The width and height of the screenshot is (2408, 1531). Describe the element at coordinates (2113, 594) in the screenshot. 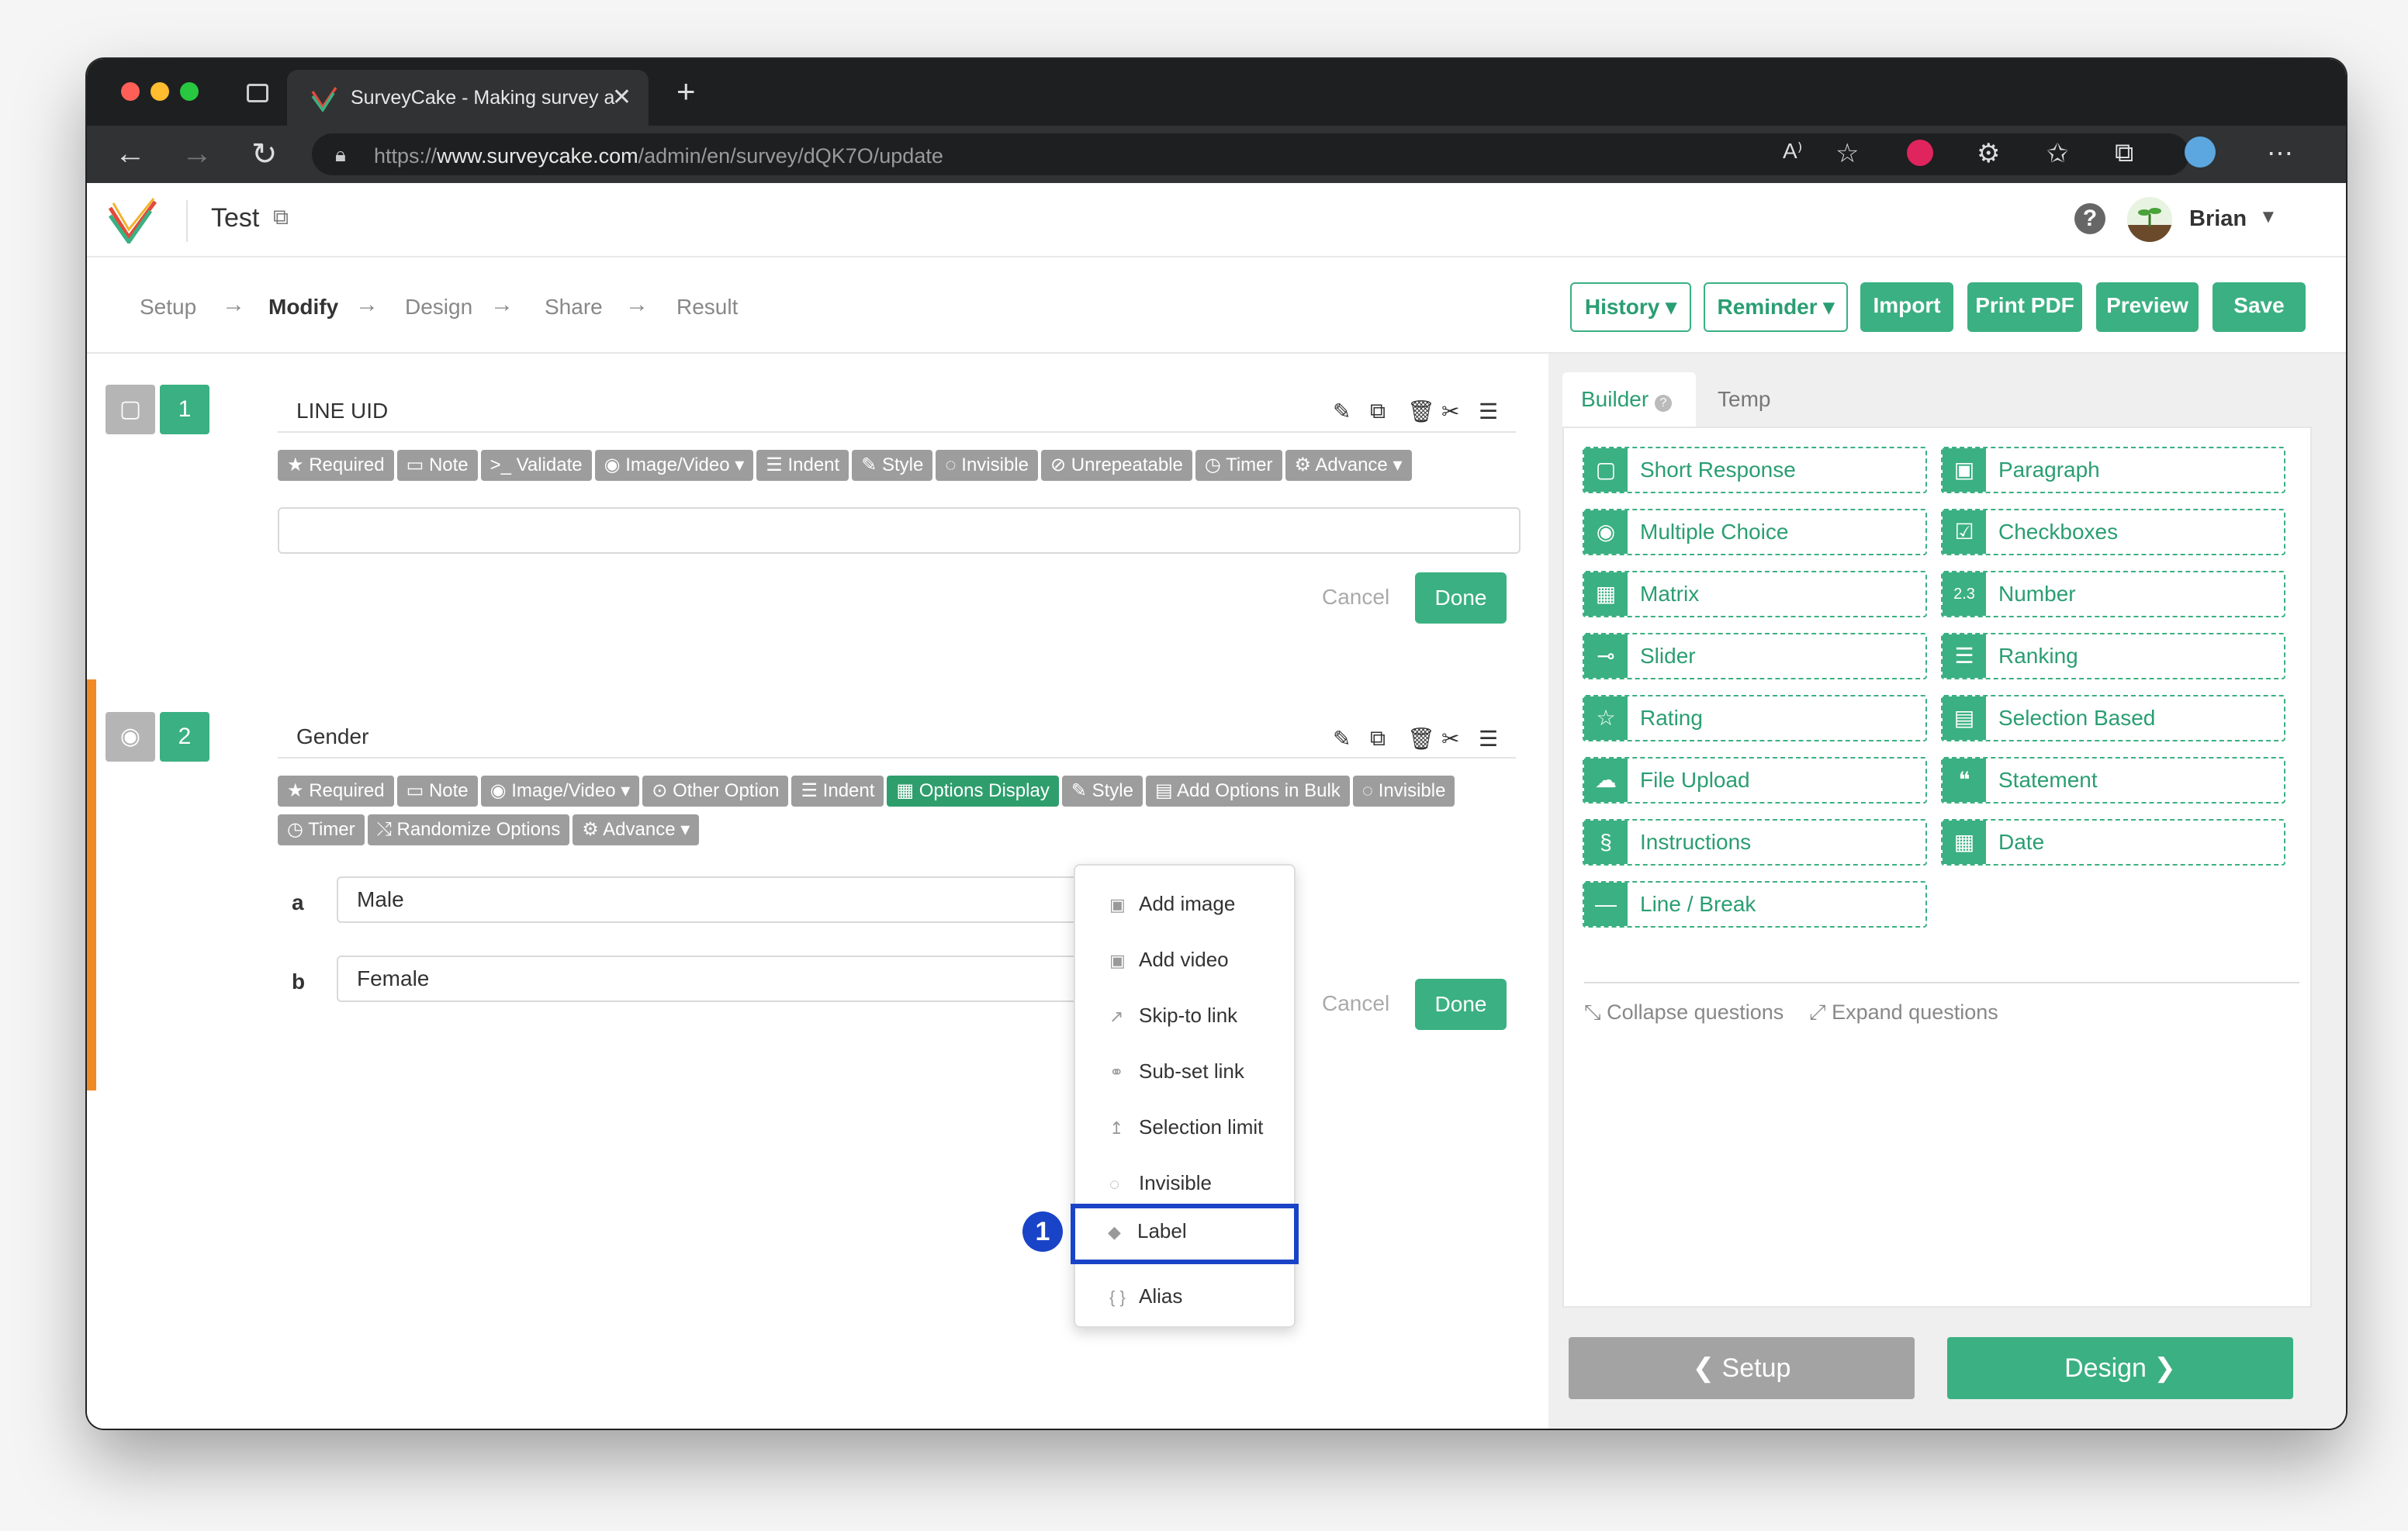

I see `builder-item-number: 2.3 Number` at that location.